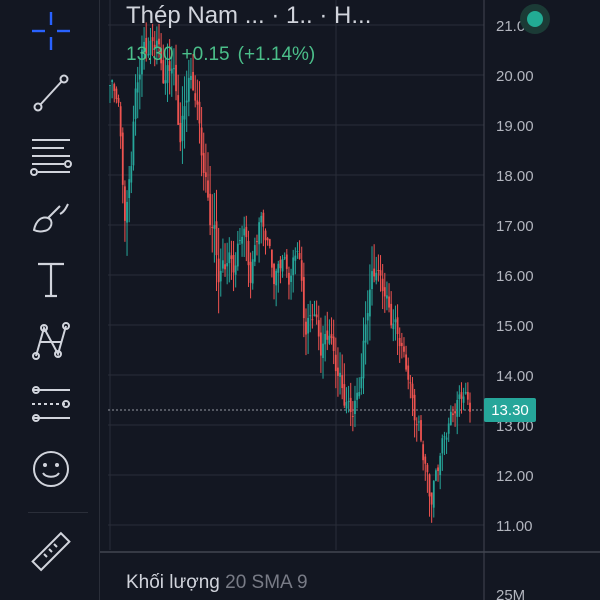 The height and width of the screenshot is (600, 600). Describe the element at coordinates (51, 552) in the screenshot. I see `ruler-icon` at that location.